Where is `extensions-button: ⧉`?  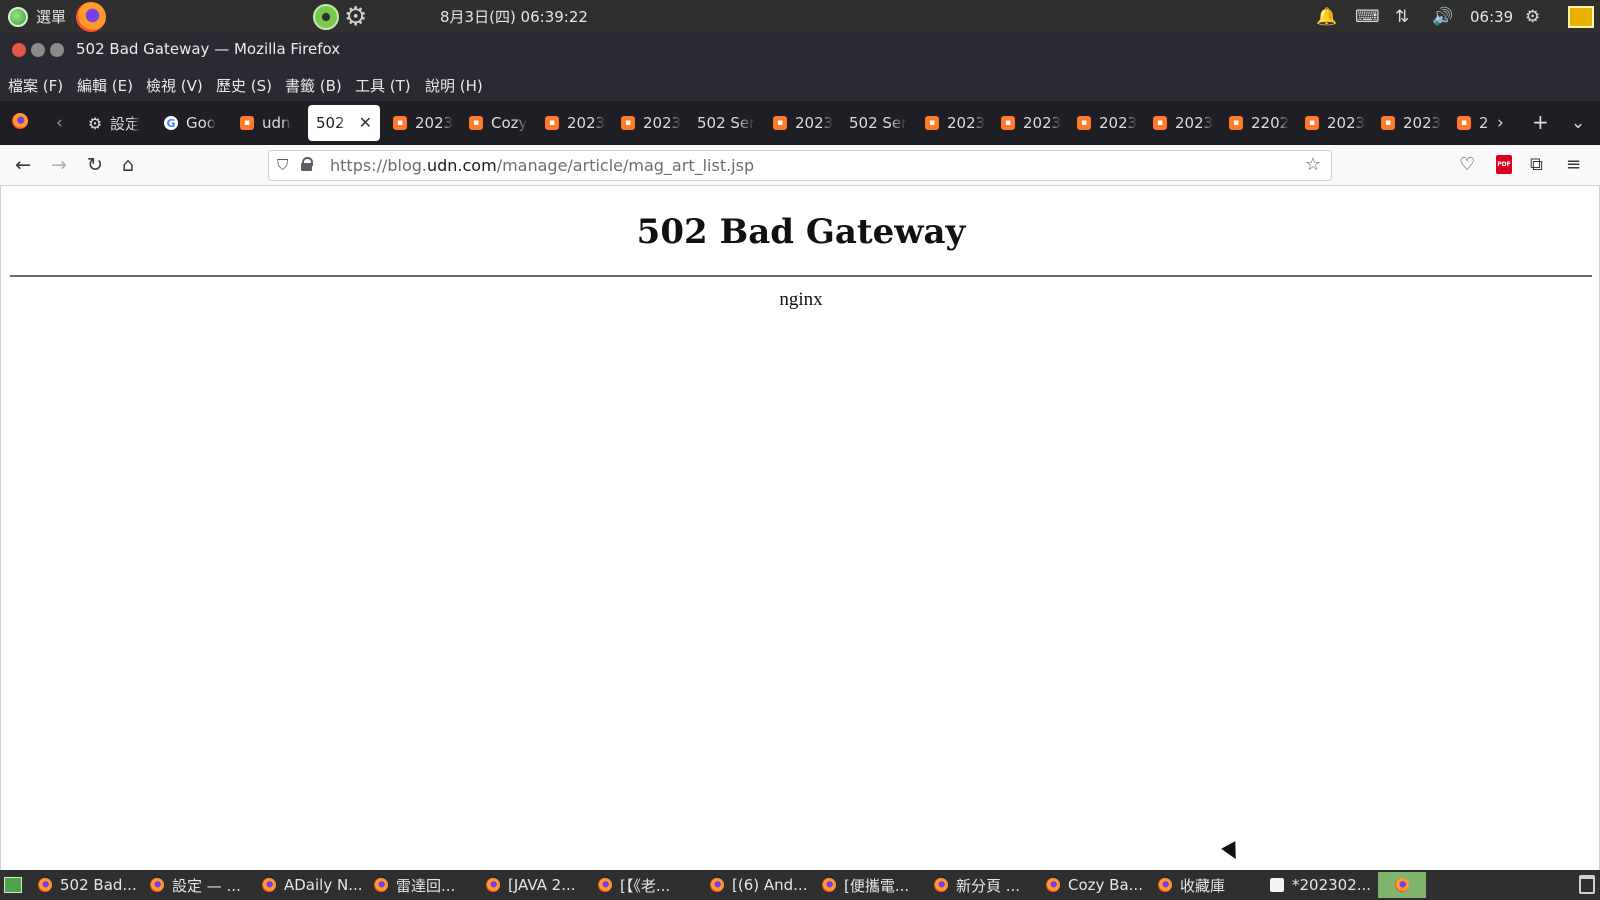
extensions-button: ⧉ is located at coordinates (1536, 164).